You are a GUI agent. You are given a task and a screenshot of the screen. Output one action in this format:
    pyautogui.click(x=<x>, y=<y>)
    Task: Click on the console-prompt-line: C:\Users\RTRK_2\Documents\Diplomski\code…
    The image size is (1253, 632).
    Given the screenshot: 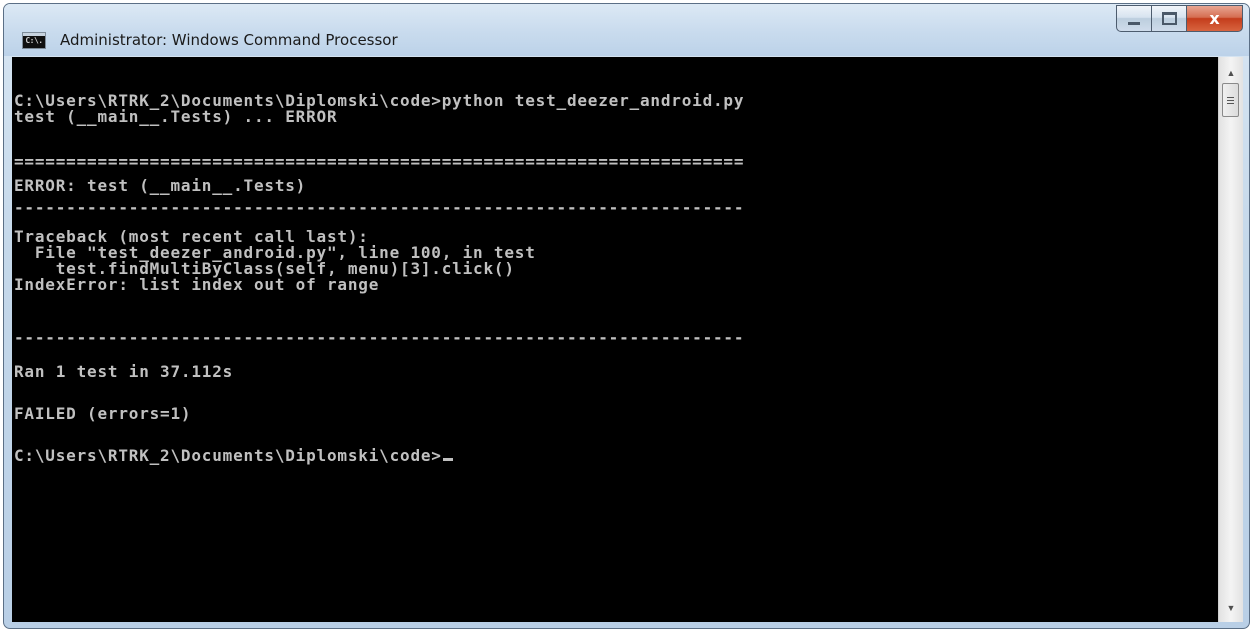 What is the action you would take?
    pyautogui.click(x=233, y=456)
    